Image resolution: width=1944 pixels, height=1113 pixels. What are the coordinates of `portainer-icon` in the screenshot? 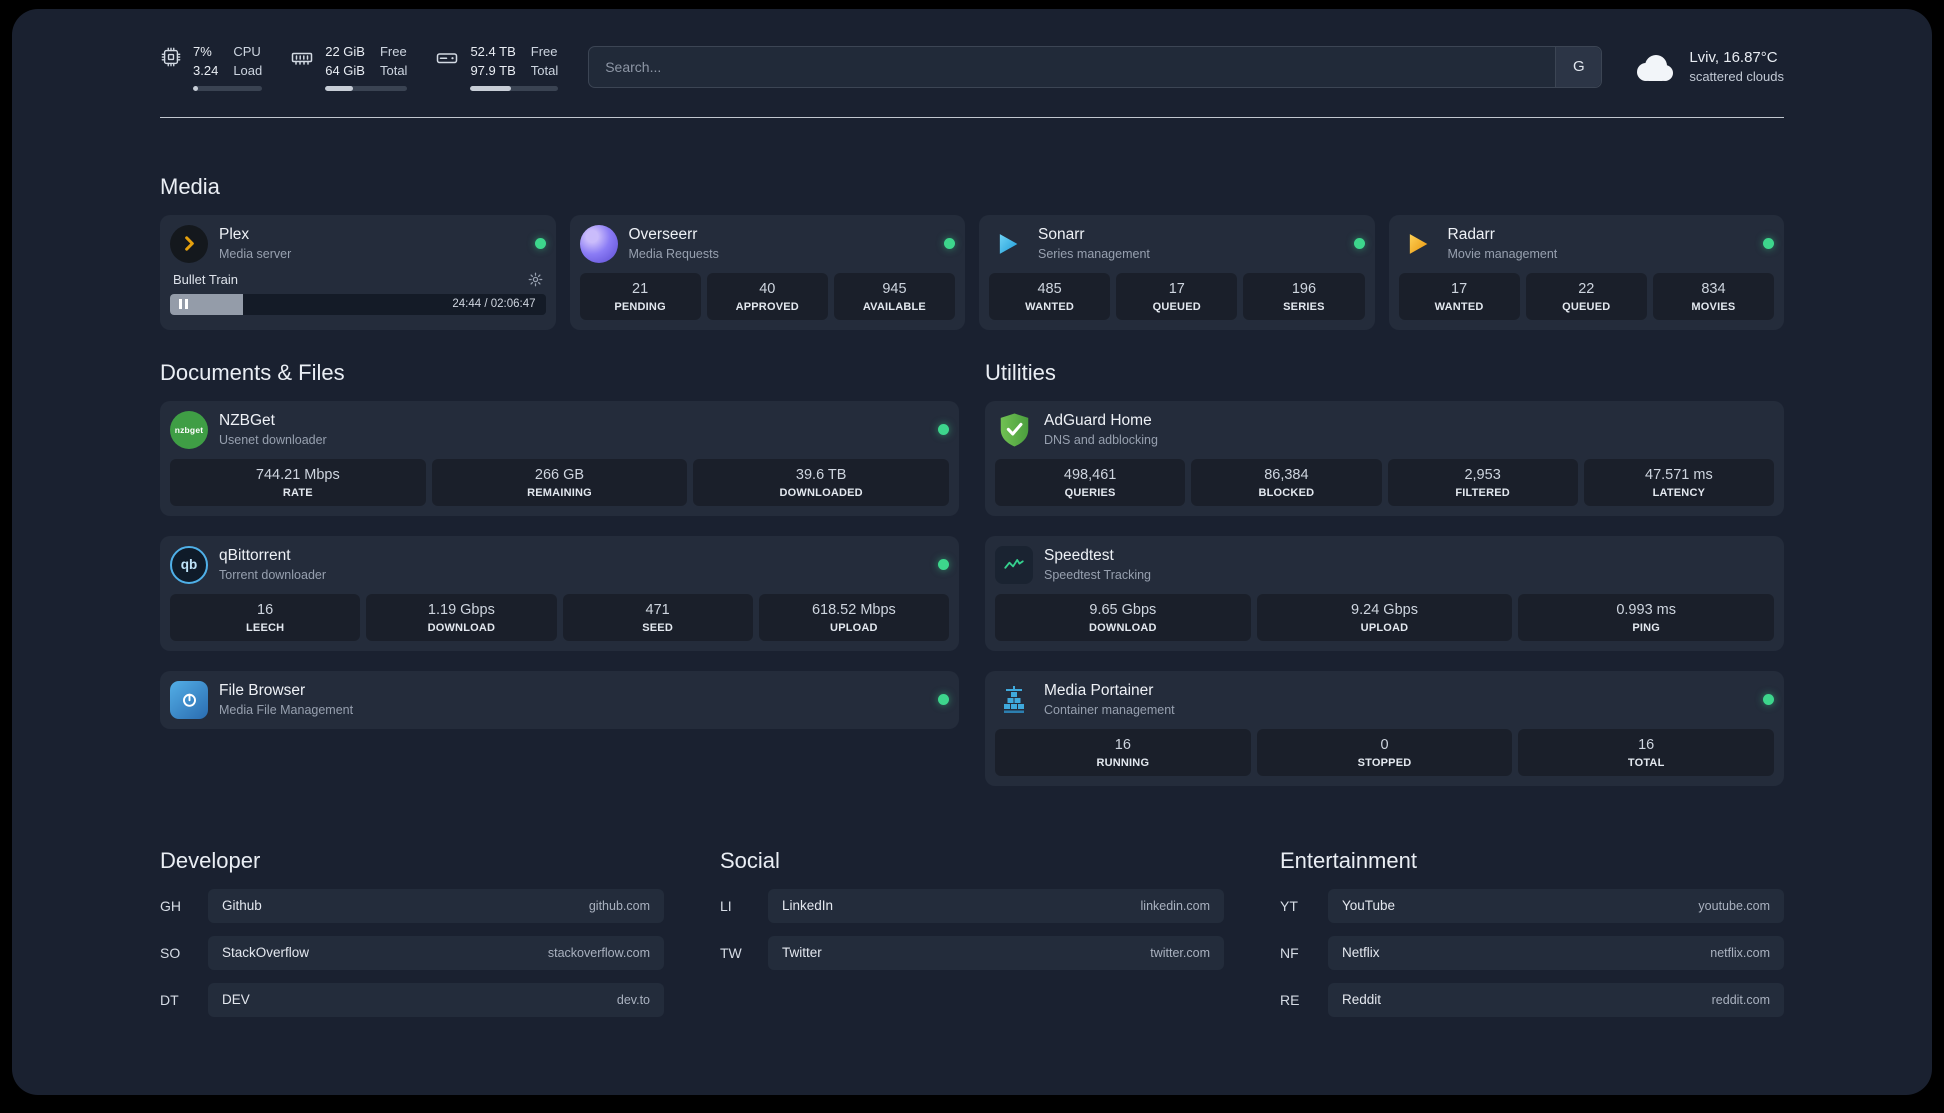 It's located at (1014, 700).